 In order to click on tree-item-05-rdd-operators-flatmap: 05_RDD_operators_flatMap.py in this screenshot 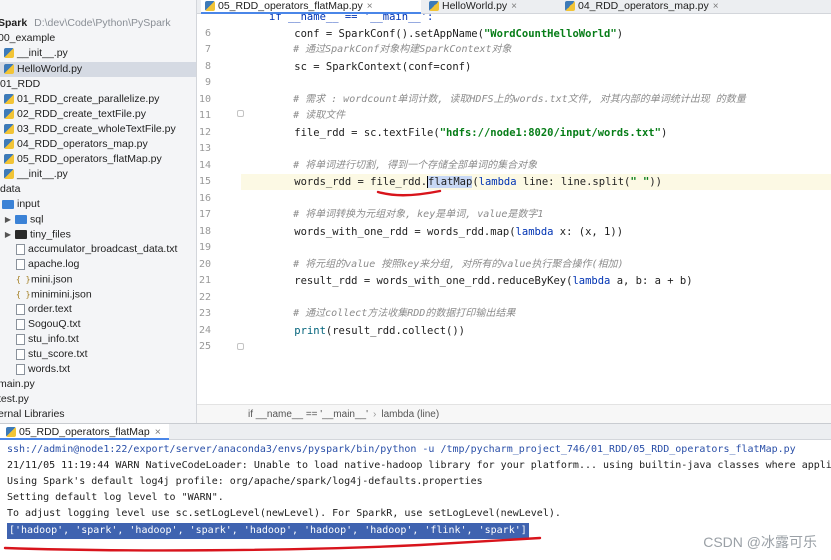, I will do `click(100, 159)`.